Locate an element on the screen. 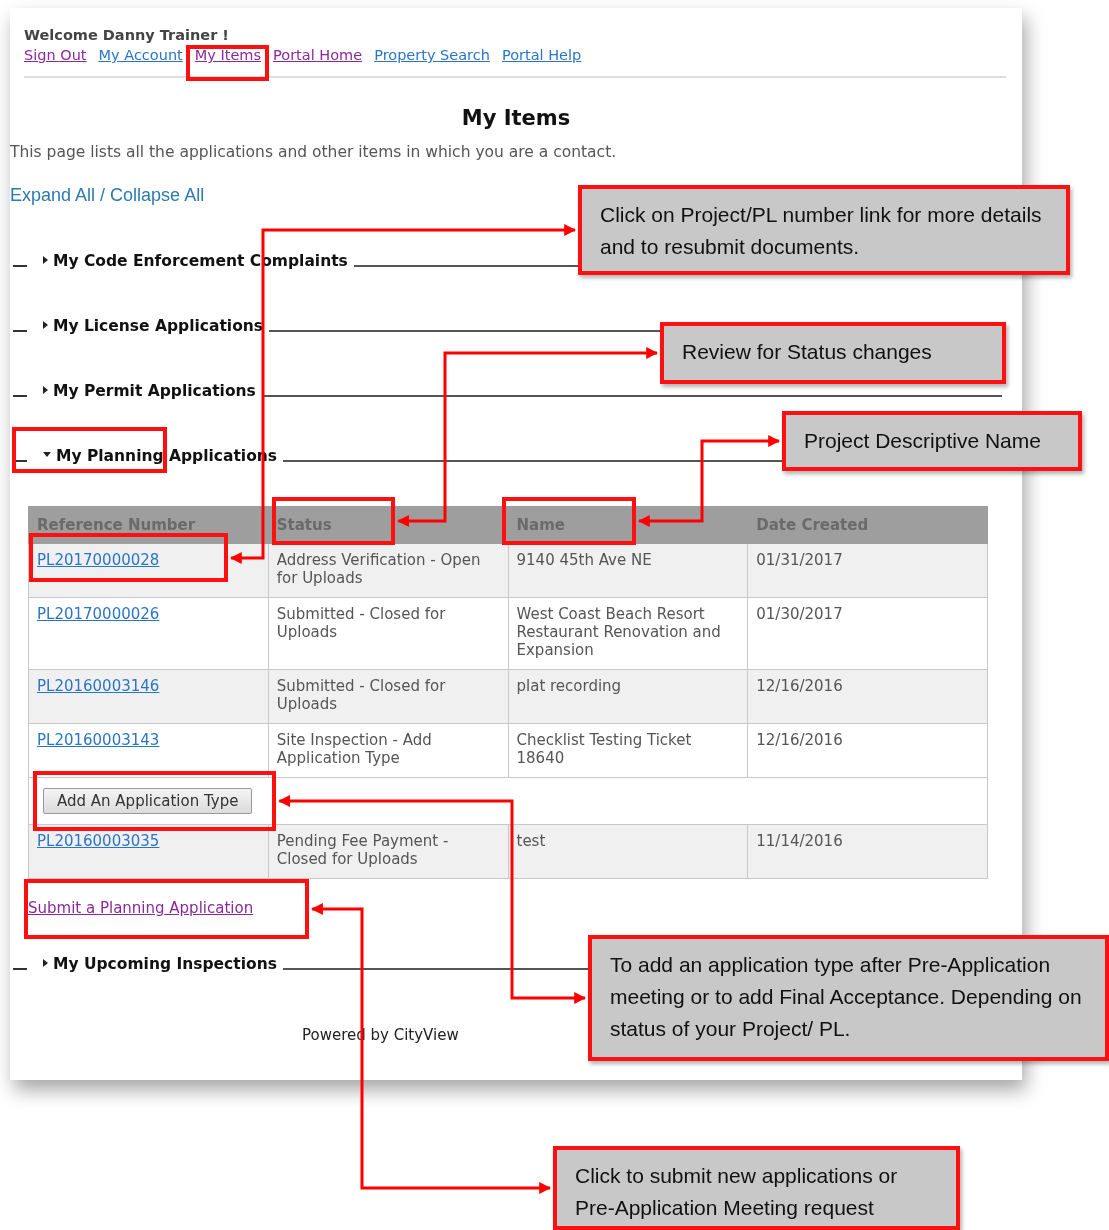  table-cell: Checklist Testing Ticket 18640 is located at coordinates (628, 750).